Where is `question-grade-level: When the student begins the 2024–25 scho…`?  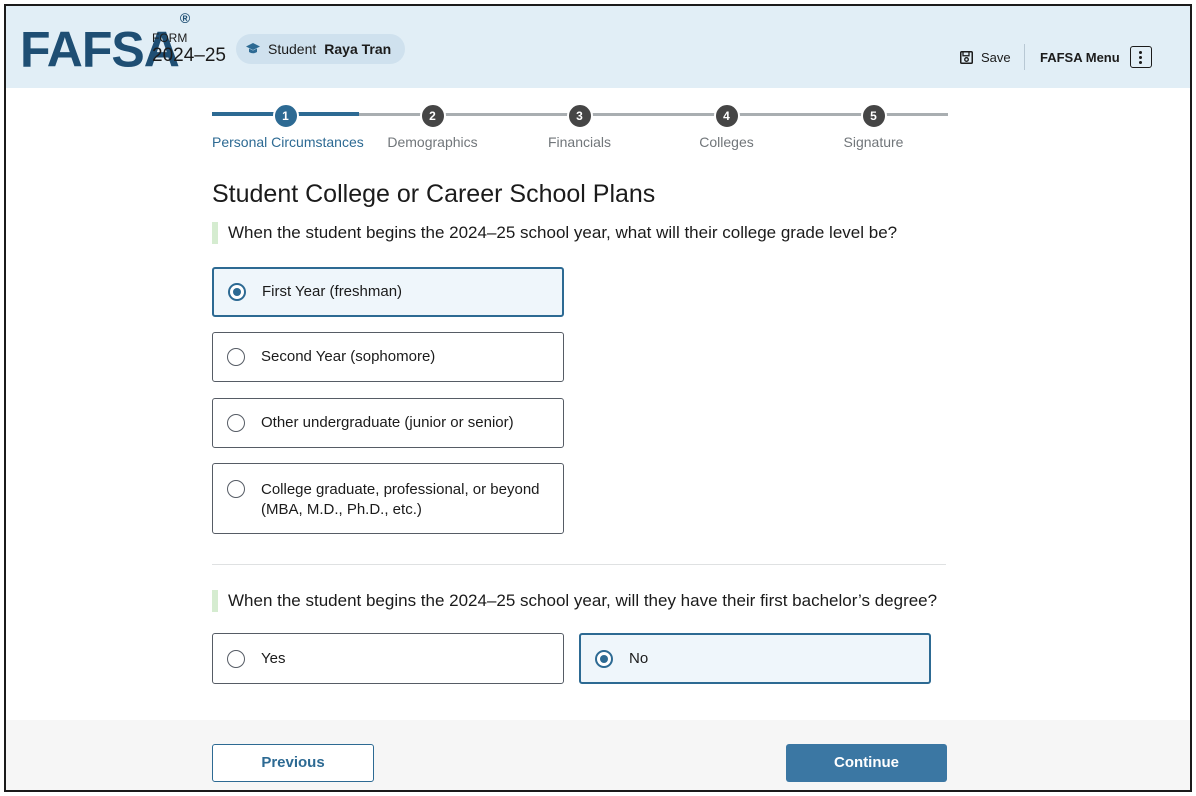 question-grade-level: When the student begins the 2024–25 scho… is located at coordinates (554, 233).